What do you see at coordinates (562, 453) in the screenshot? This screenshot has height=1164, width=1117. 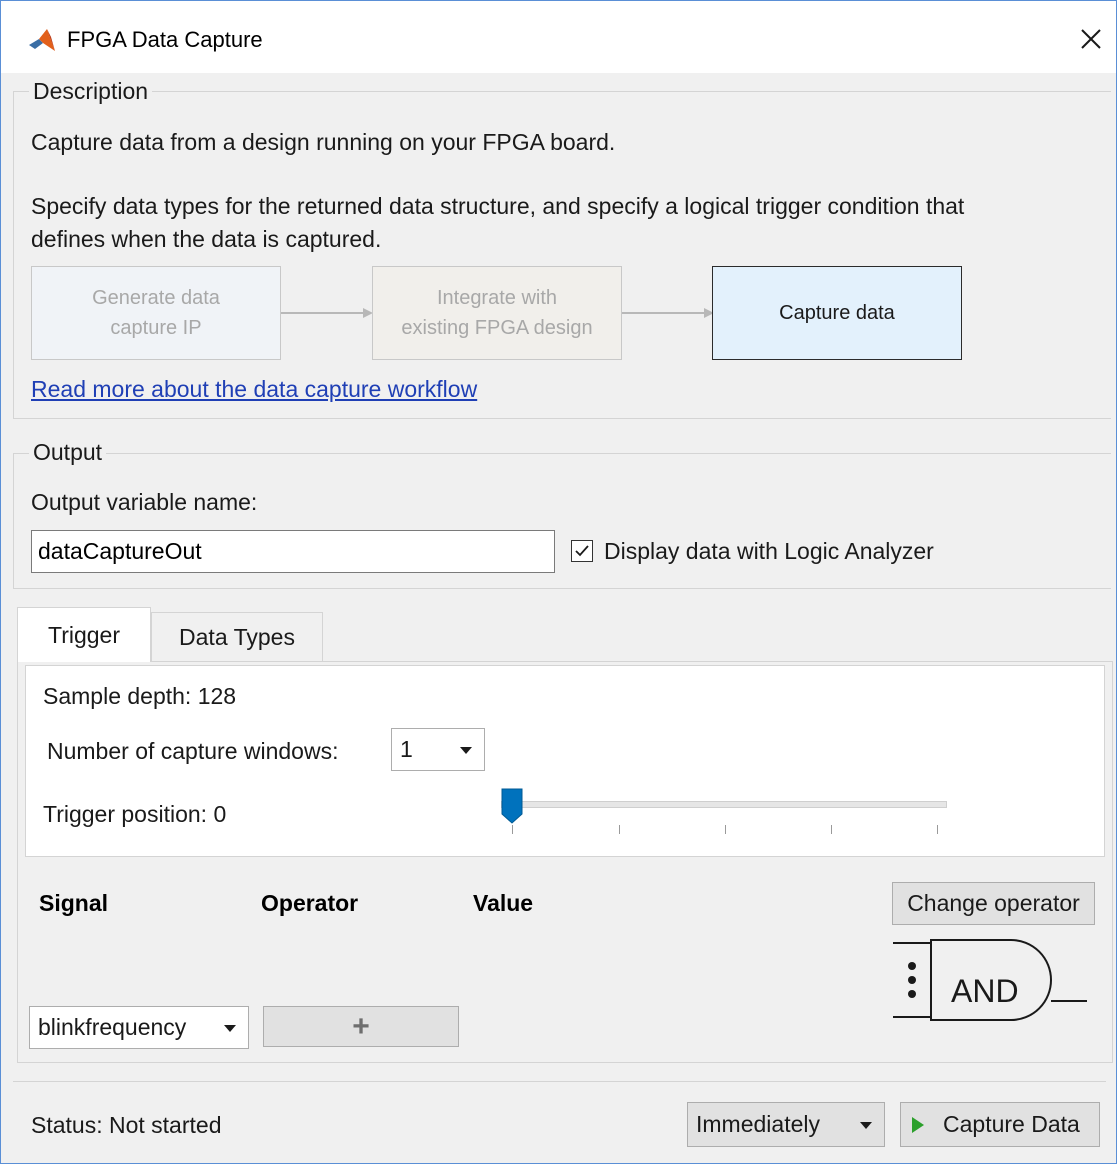 I see `output-group-top-line` at bounding box center [562, 453].